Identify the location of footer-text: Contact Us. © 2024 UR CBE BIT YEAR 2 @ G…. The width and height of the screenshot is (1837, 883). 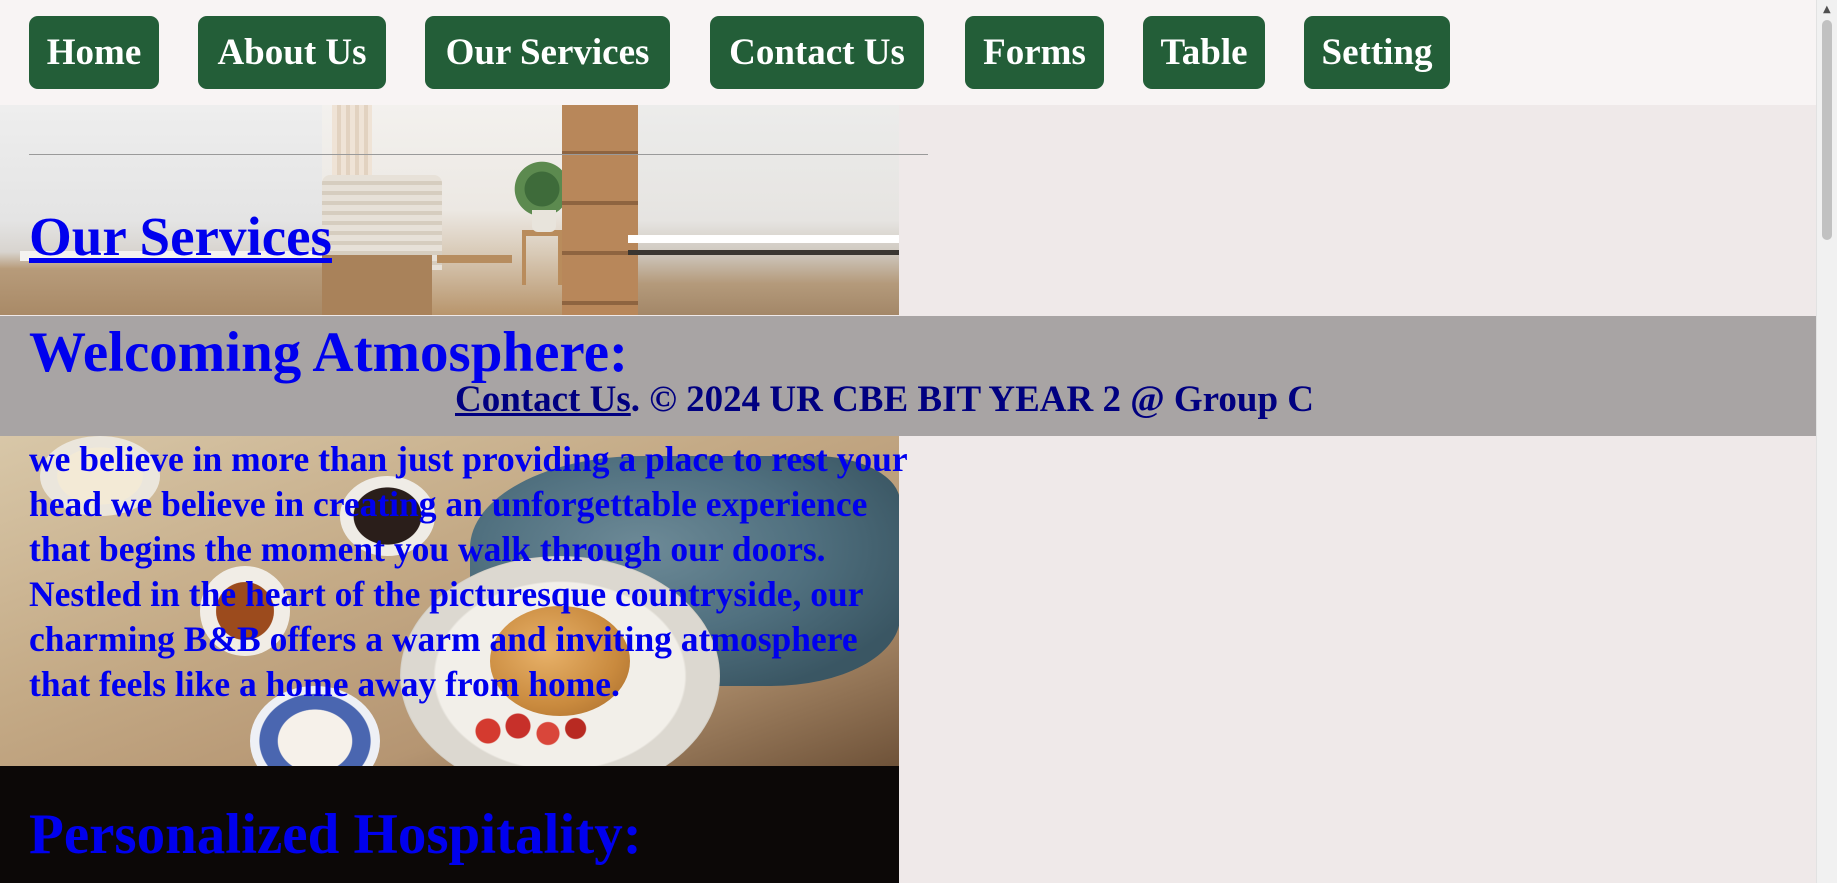
(884, 399).